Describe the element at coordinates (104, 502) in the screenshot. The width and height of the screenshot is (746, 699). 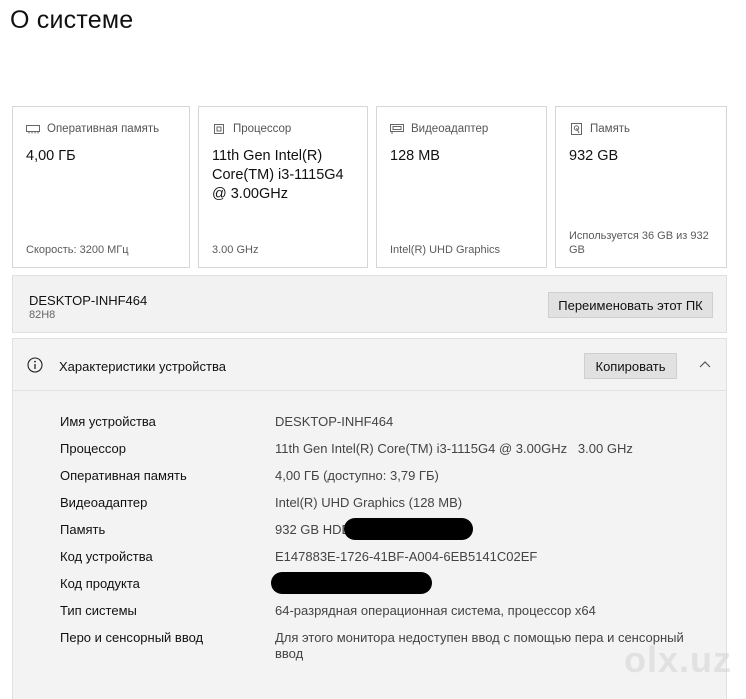
I see `spec-label: Видеоадаптер` at that location.